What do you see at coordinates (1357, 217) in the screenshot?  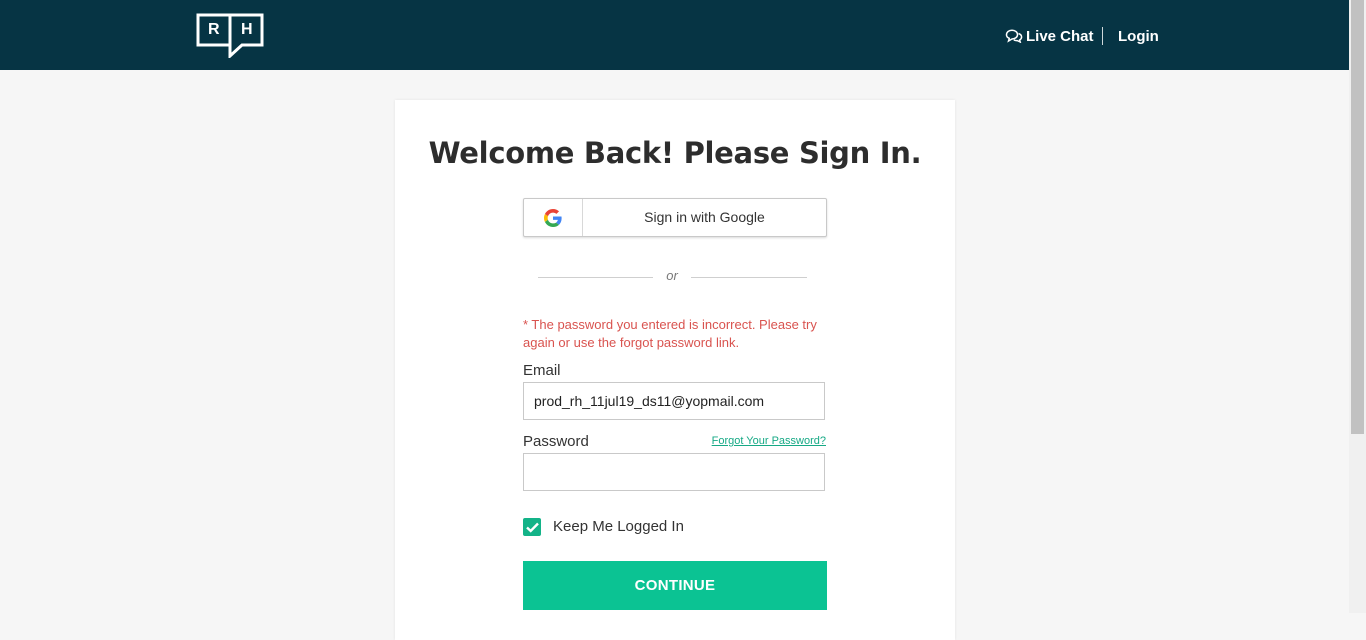 I see `scrollbar-thumb` at bounding box center [1357, 217].